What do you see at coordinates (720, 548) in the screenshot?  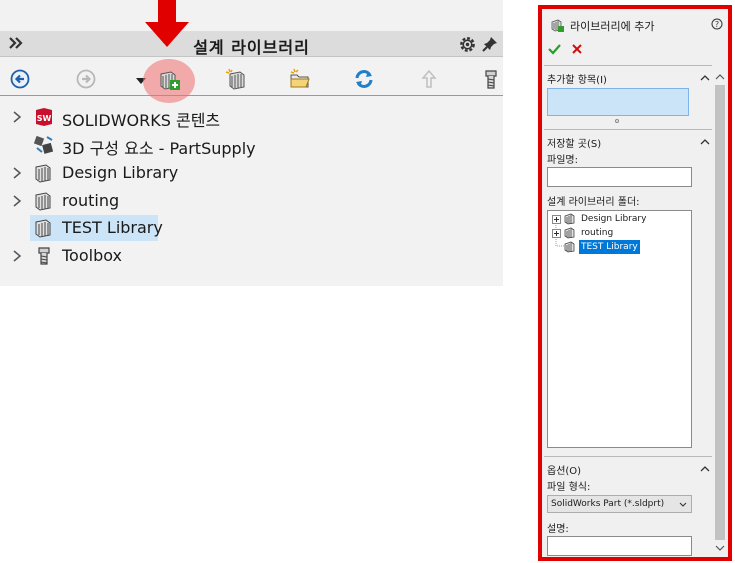 I see `scroll-down-icon` at bounding box center [720, 548].